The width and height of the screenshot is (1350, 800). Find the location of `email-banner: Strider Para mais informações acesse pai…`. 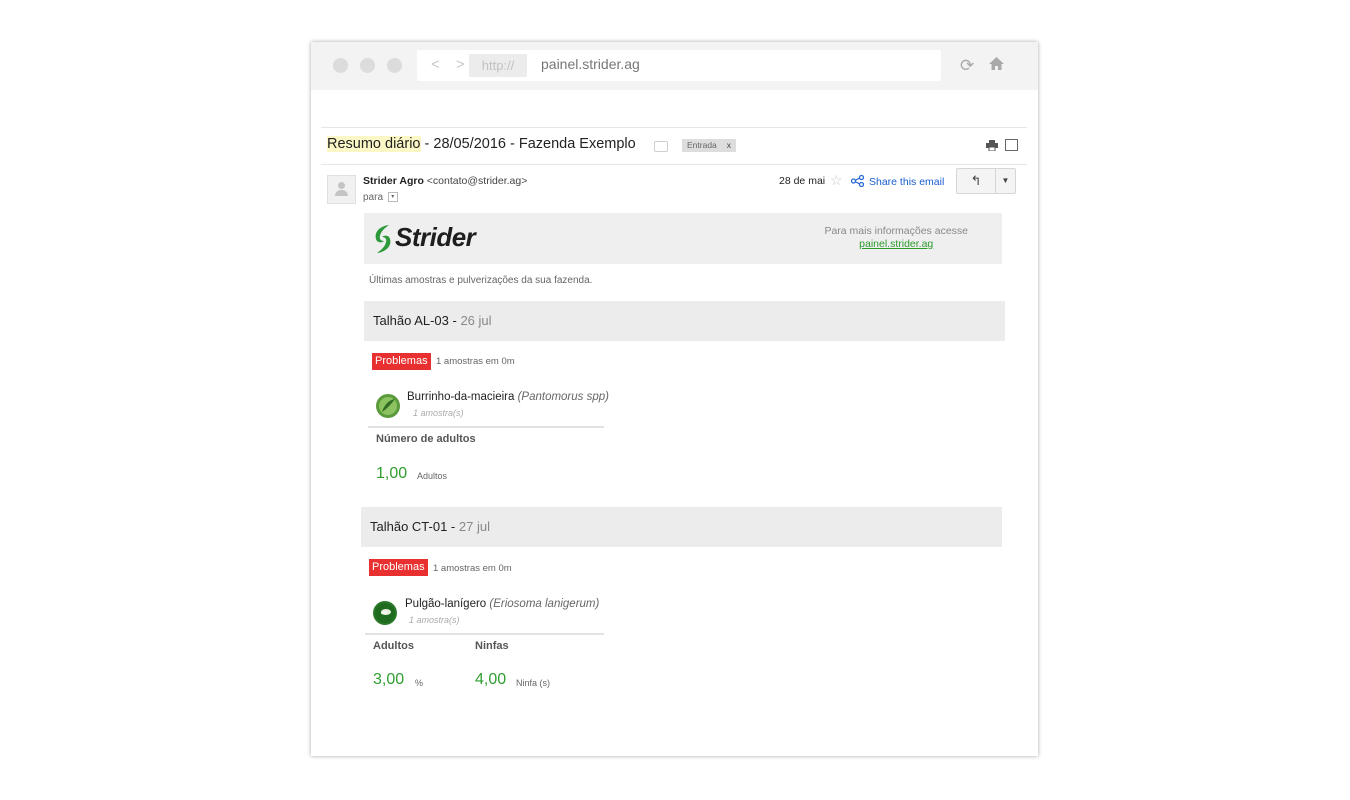

email-banner: Strider Para mais informações acesse pai… is located at coordinates (683, 238).